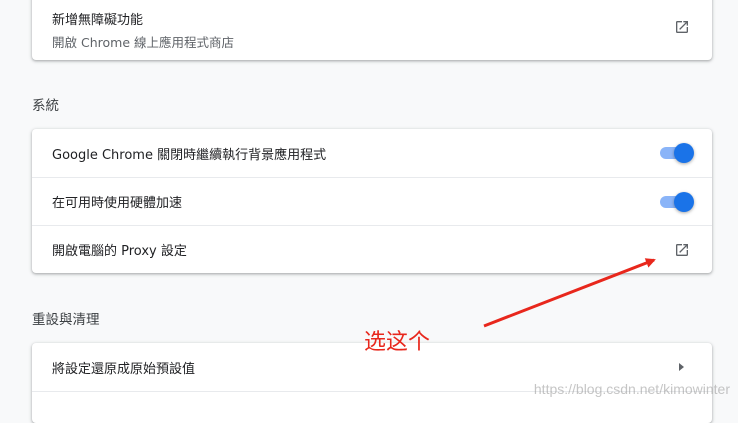 The height and width of the screenshot is (423, 738). What do you see at coordinates (631, 389) in the screenshot?
I see `watermark: https://blog.csdn.net/kimowinter` at bounding box center [631, 389].